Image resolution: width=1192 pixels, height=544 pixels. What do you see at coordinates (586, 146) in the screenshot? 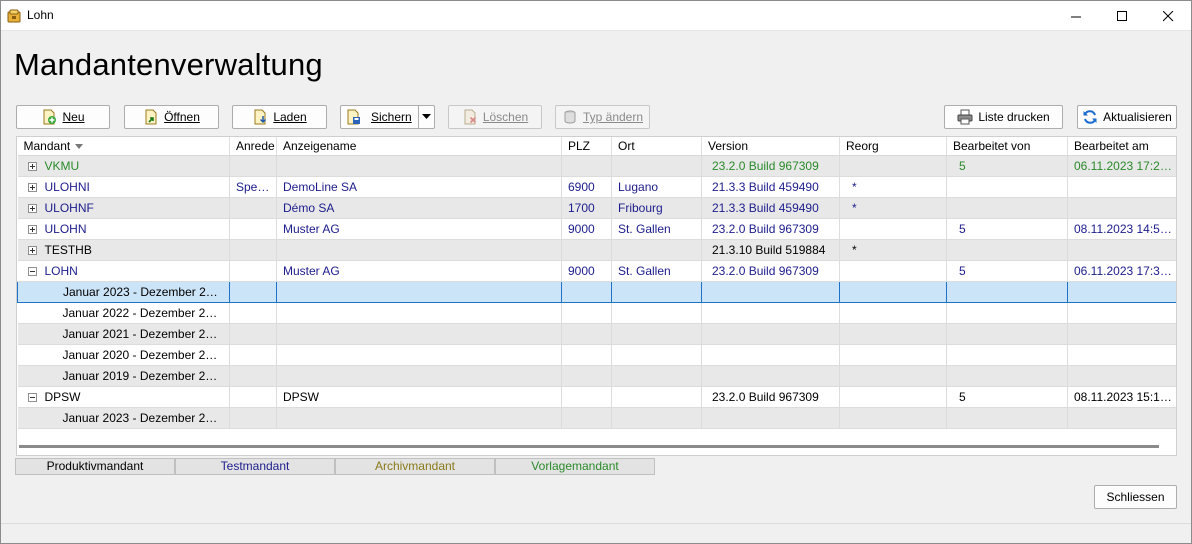
I see `col-header-plz: PLZ` at bounding box center [586, 146].